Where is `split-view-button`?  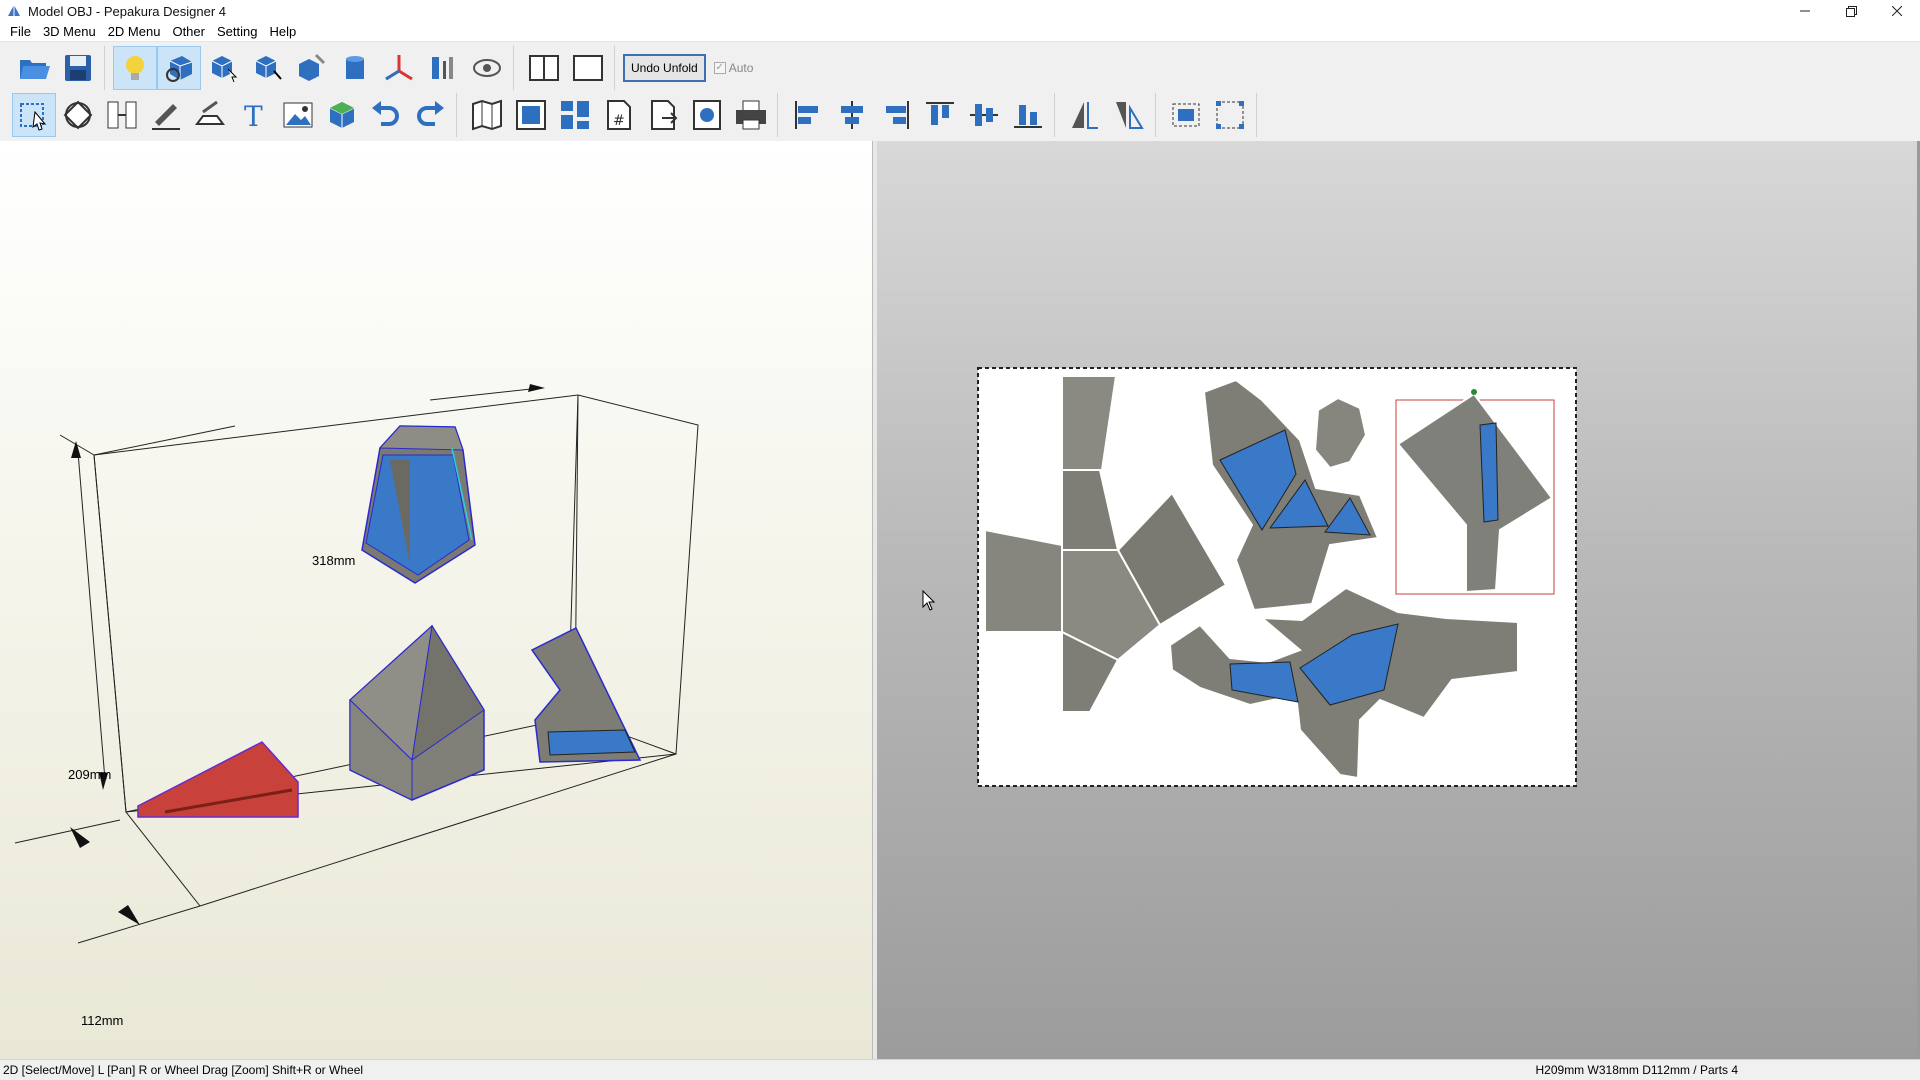 split-view-button is located at coordinates (544, 68).